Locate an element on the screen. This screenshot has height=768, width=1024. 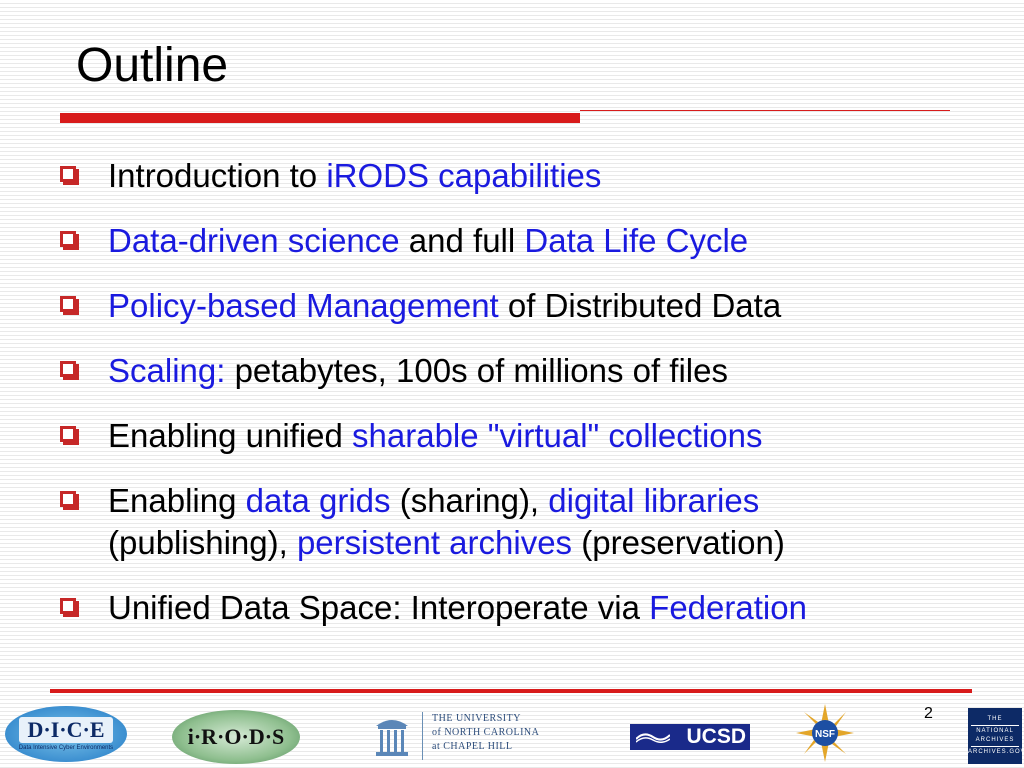
nara-line3: ARCHIVES is located at coordinates (995, 740).